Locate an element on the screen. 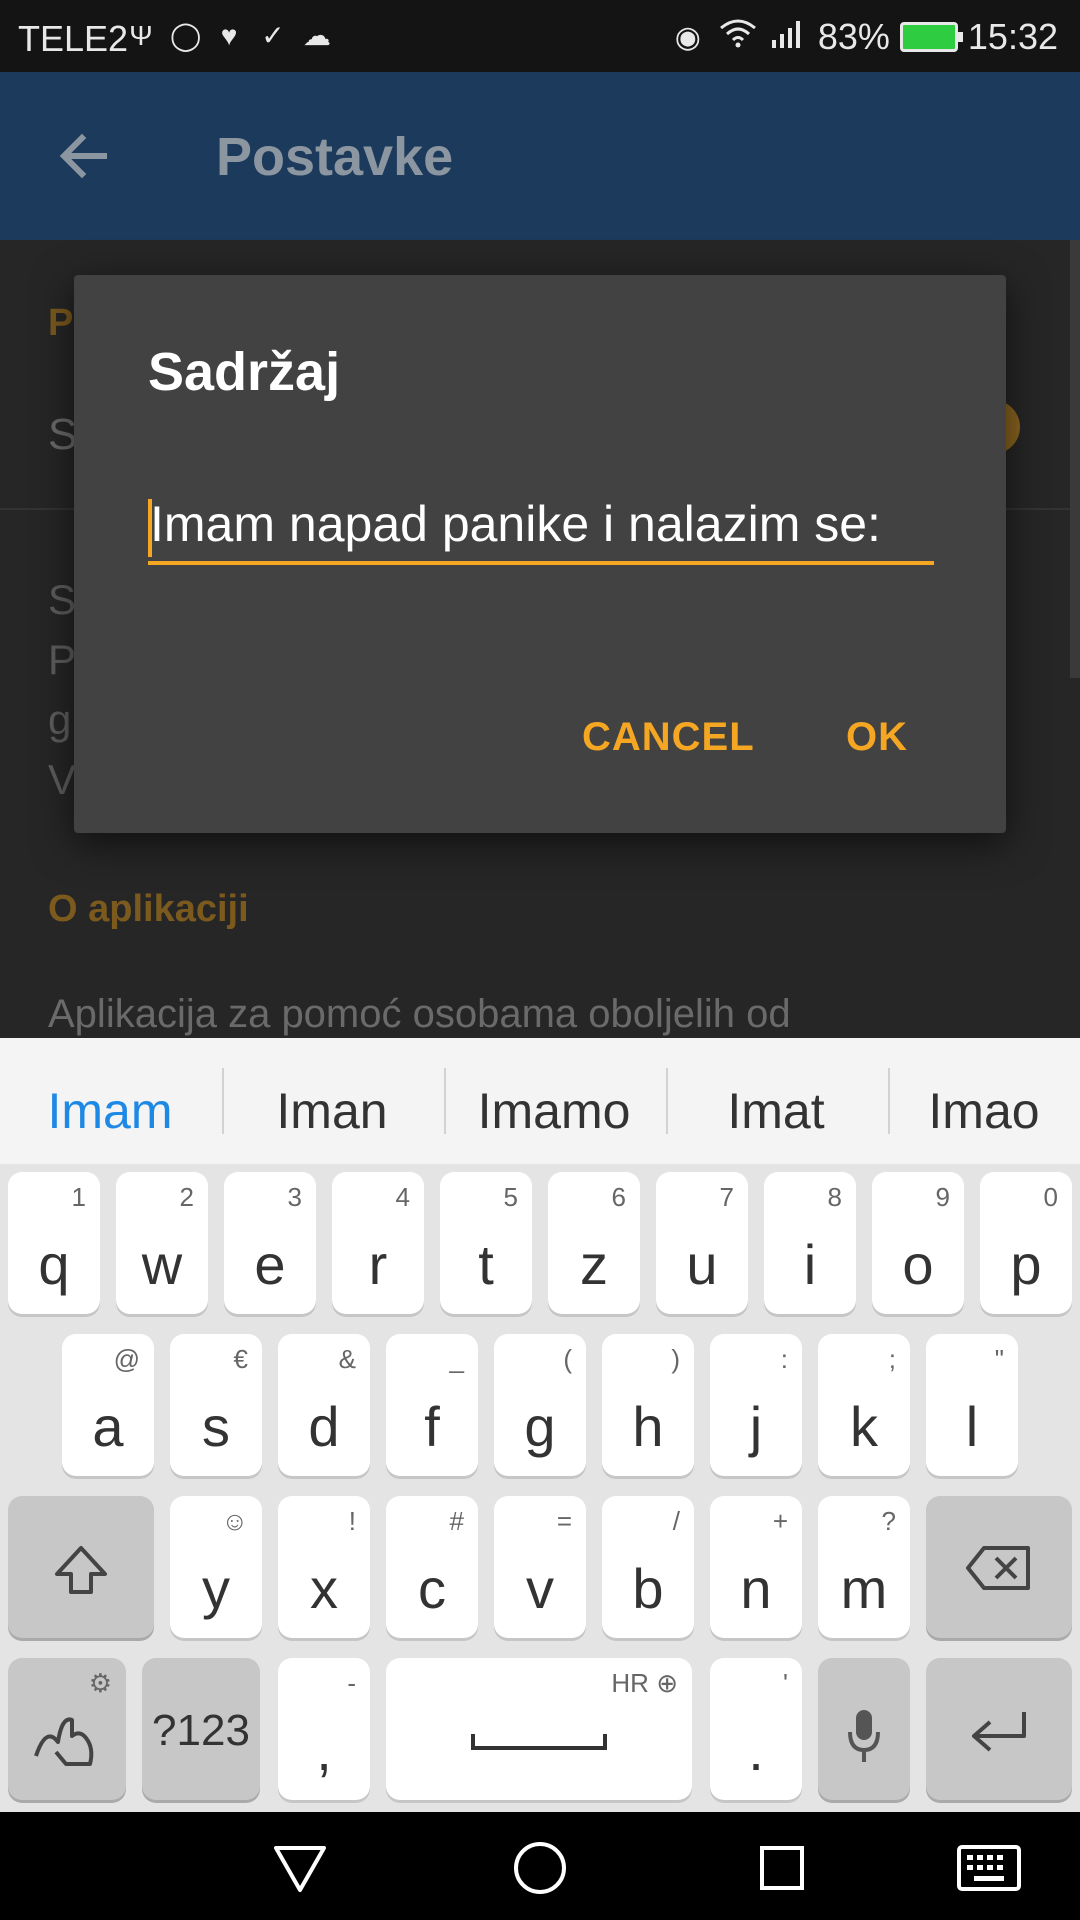  back-triangle-icon is located at coordinates (300, 1871).